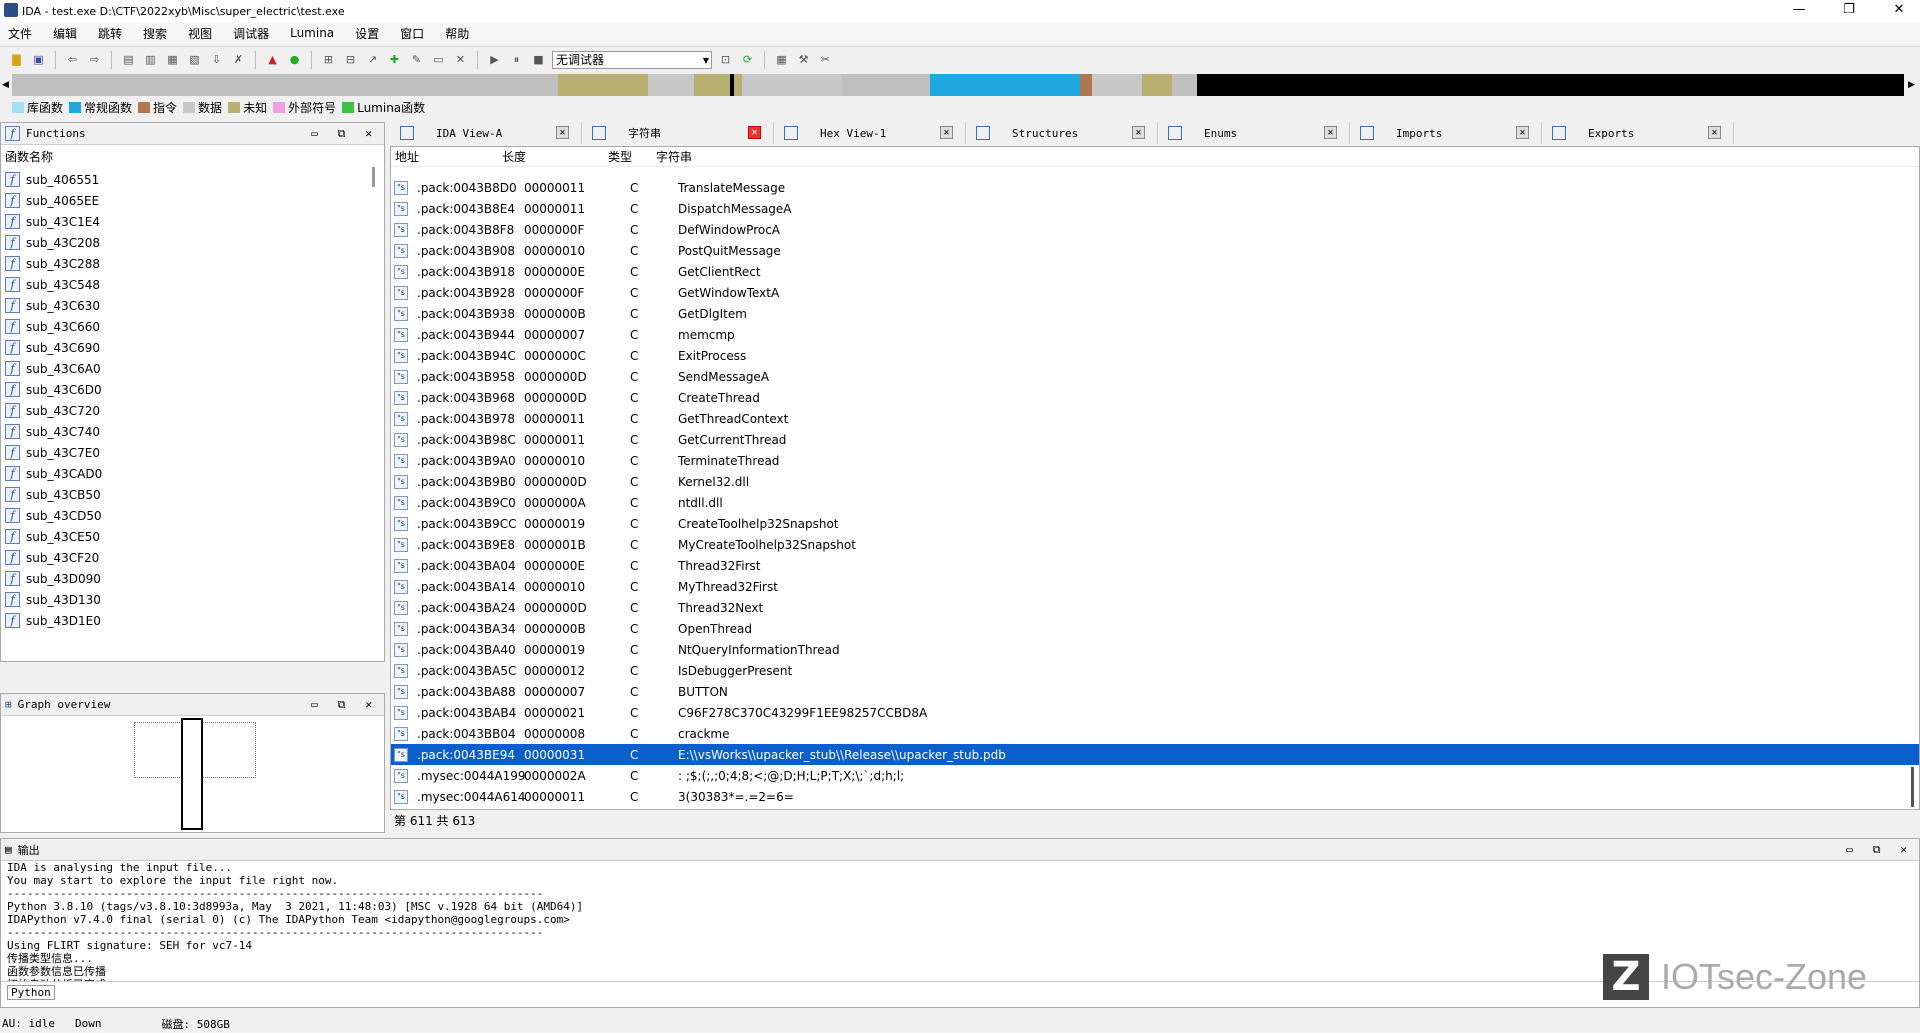 This screenshot has width=1920, height=1033. What do you see at coordinates (192, 494) in the screenshot?
I see `function-item: f sub_43CB50` at bounding box center [192, 494].